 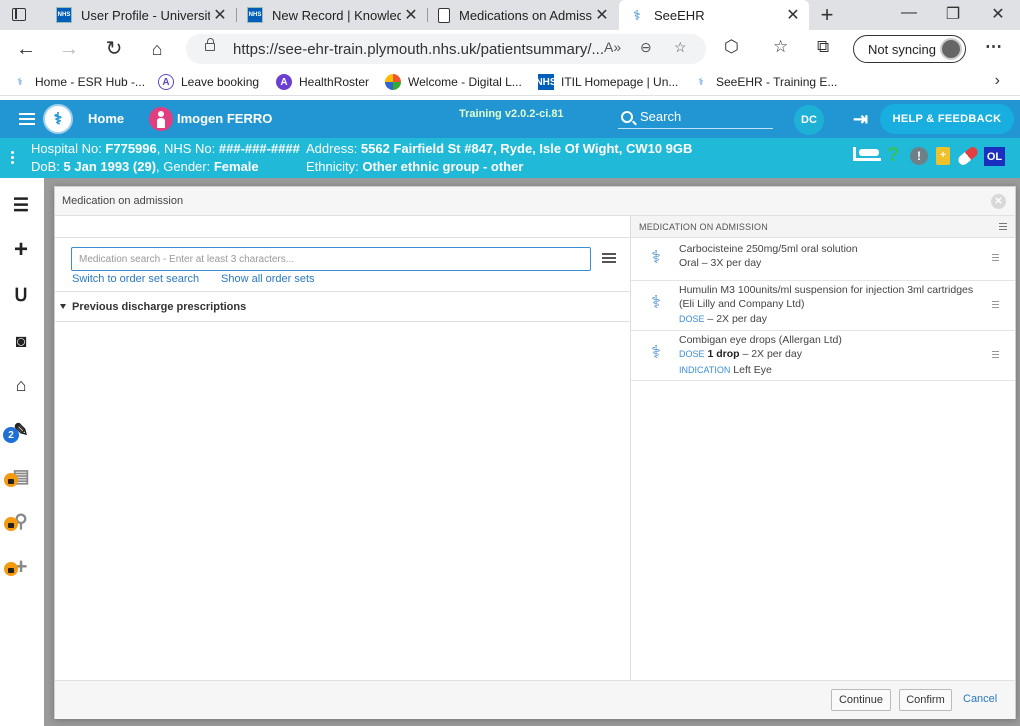 What do you see at coordinates (627, 116) in the screenshot?
I see `search-icon` at bounding box center [627, 116].